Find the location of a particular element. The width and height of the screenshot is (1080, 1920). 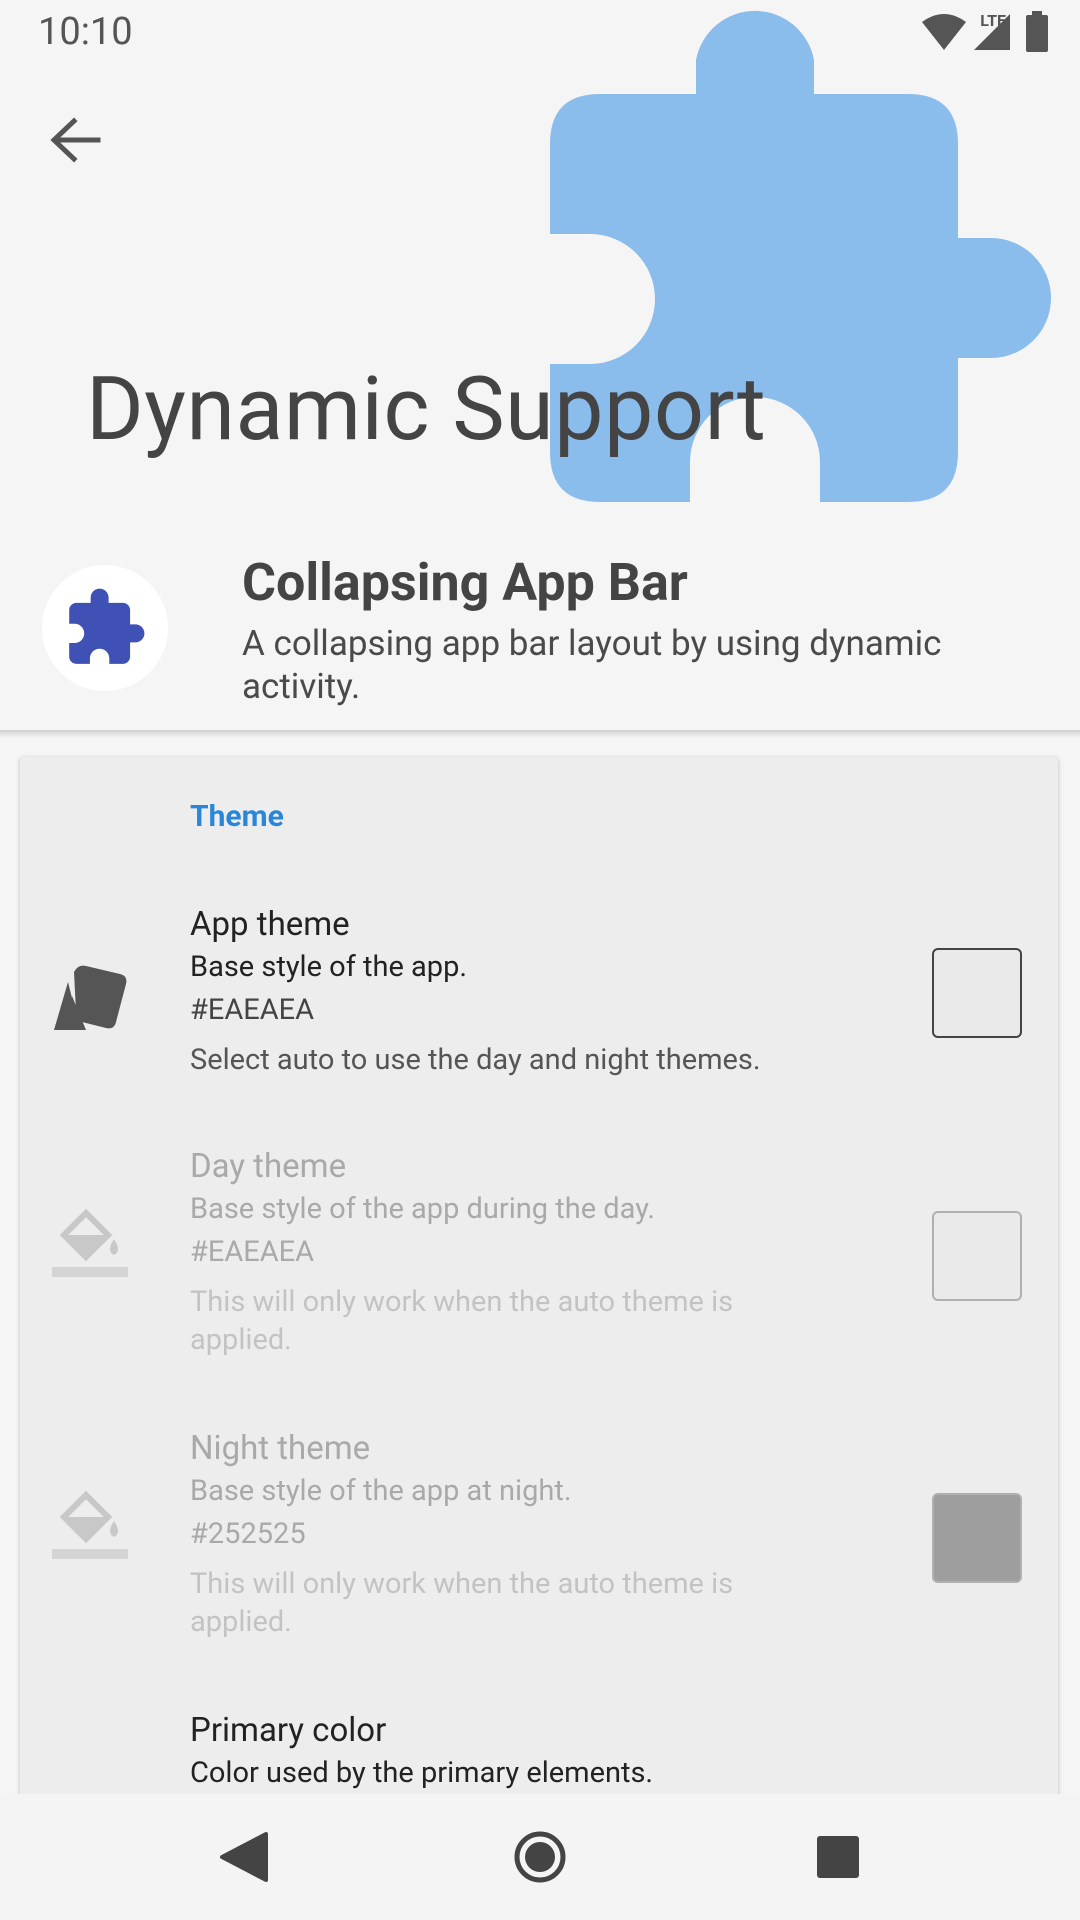

pref-summary: Base style of the app. is located at coordinates (329, 967).